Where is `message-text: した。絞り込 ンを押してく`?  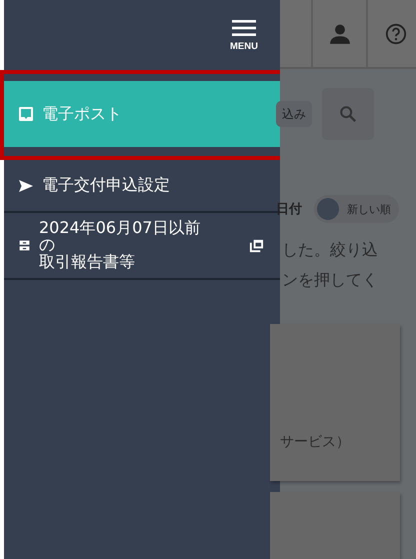
message-text: した。絞り込 ンを押してく is located at coordinates (330, 265).